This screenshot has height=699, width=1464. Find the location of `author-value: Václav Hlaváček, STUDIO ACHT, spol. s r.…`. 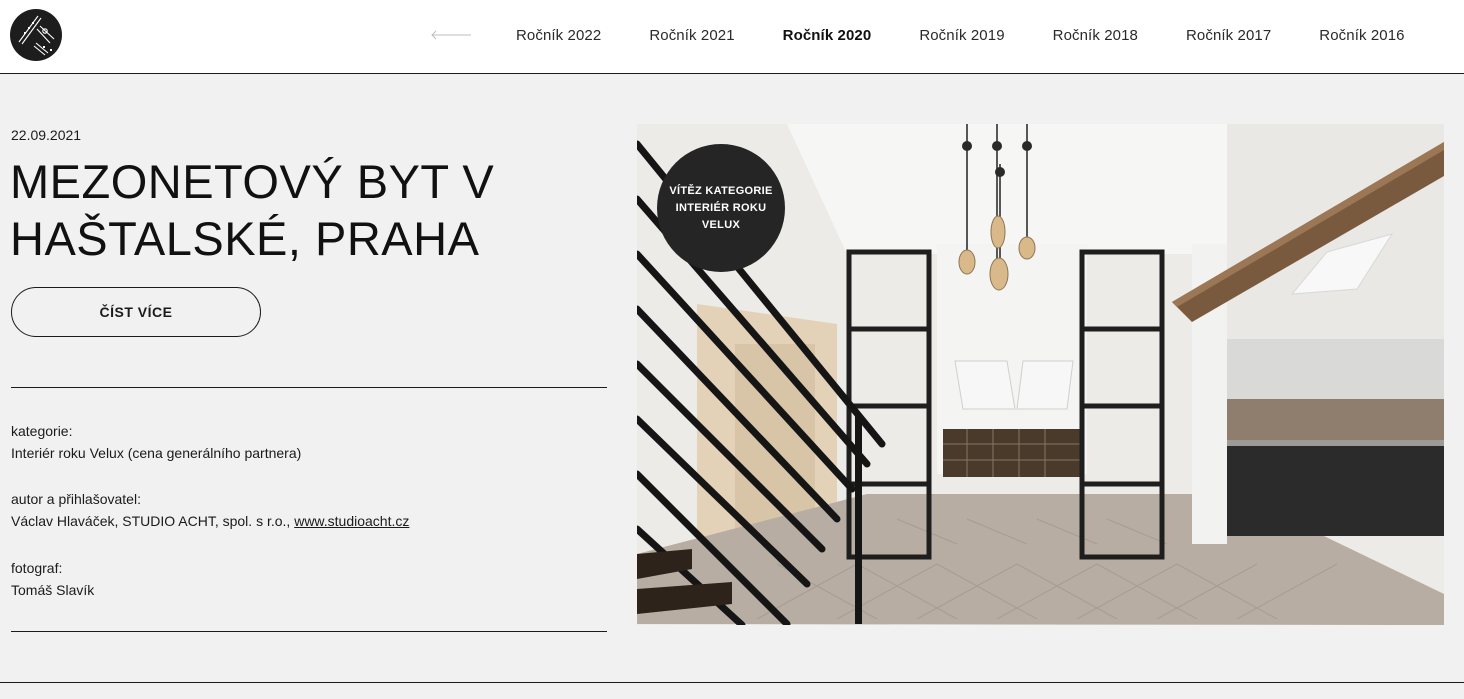

author-value: Václav Hlaváček, STUDIO ACHT, spol. s r.… is located at coordinates (153, 521).